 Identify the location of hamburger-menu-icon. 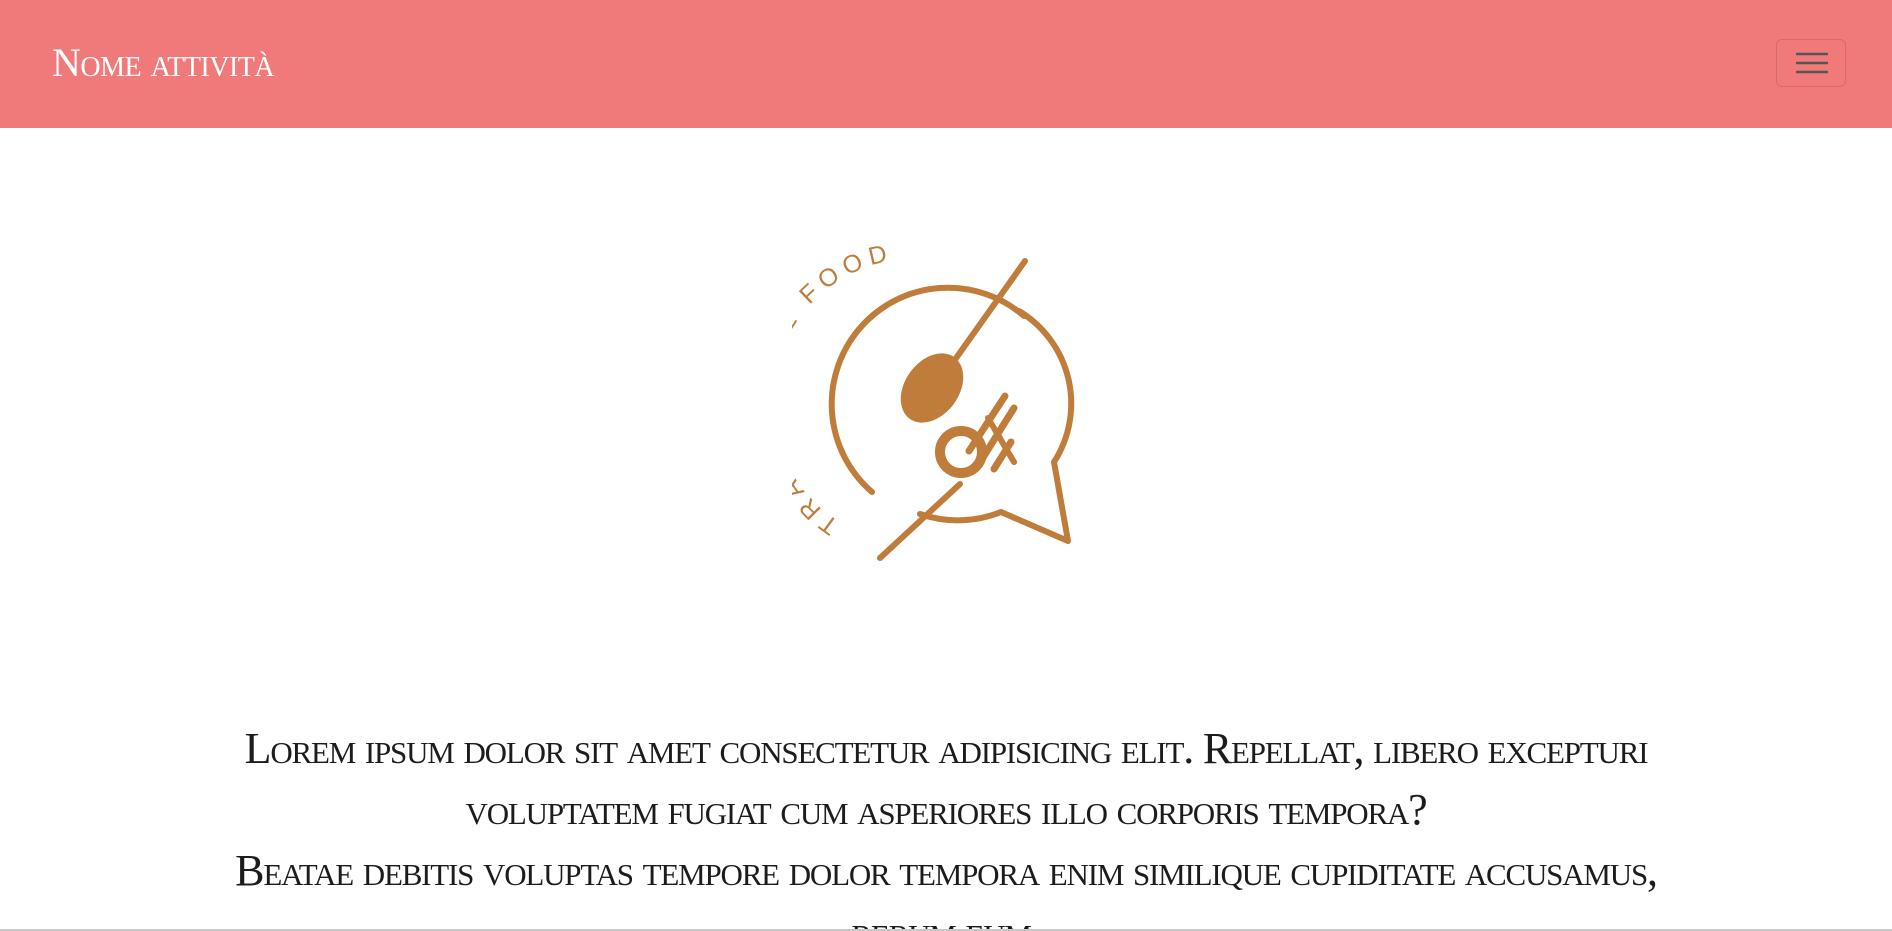
(1812, 63).